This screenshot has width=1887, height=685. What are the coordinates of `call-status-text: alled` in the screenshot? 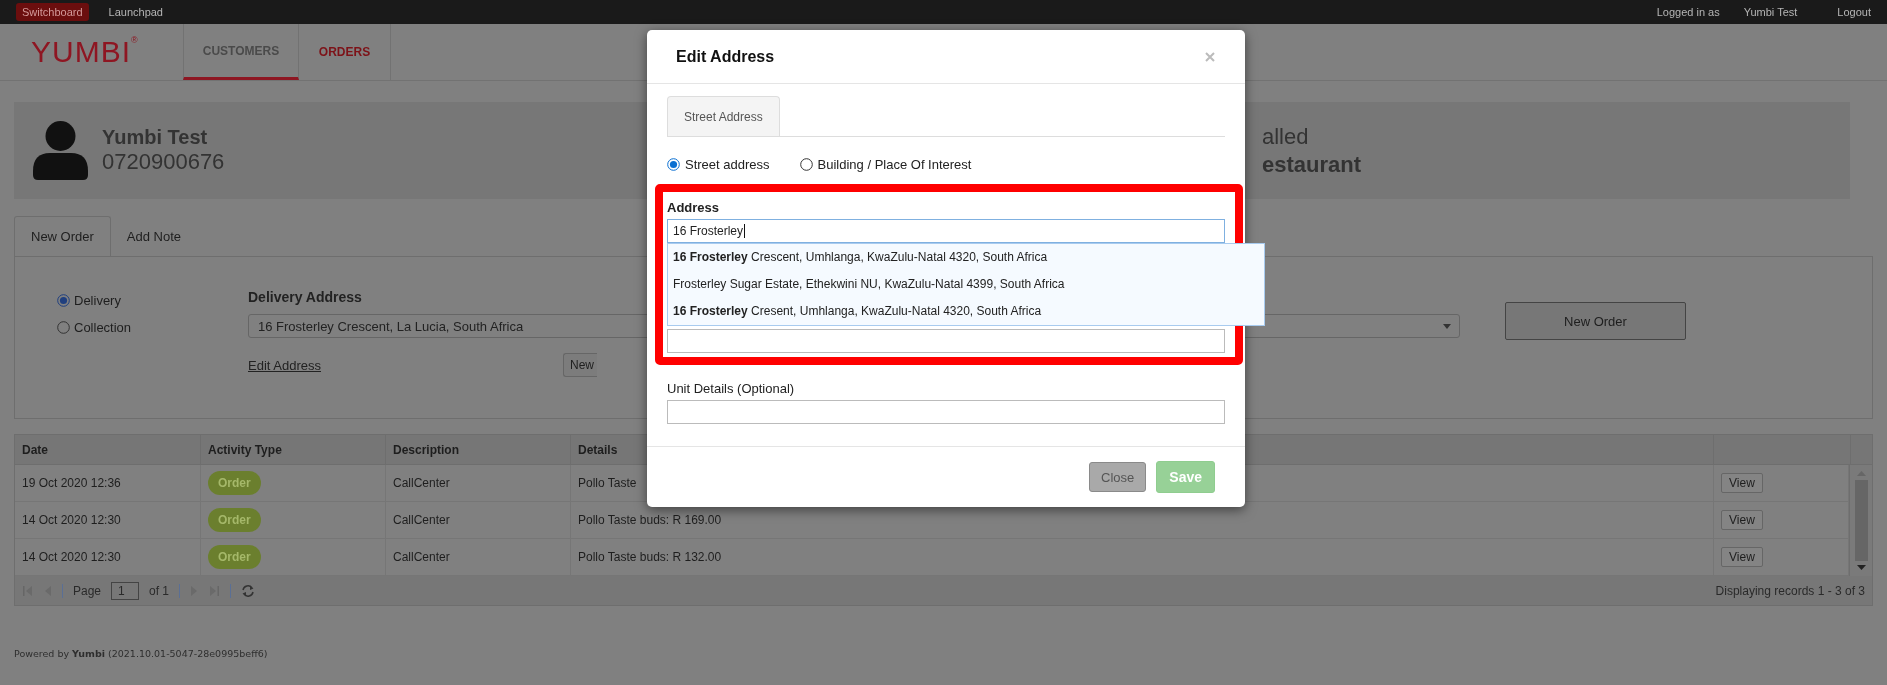 It's located at (1286, 136).